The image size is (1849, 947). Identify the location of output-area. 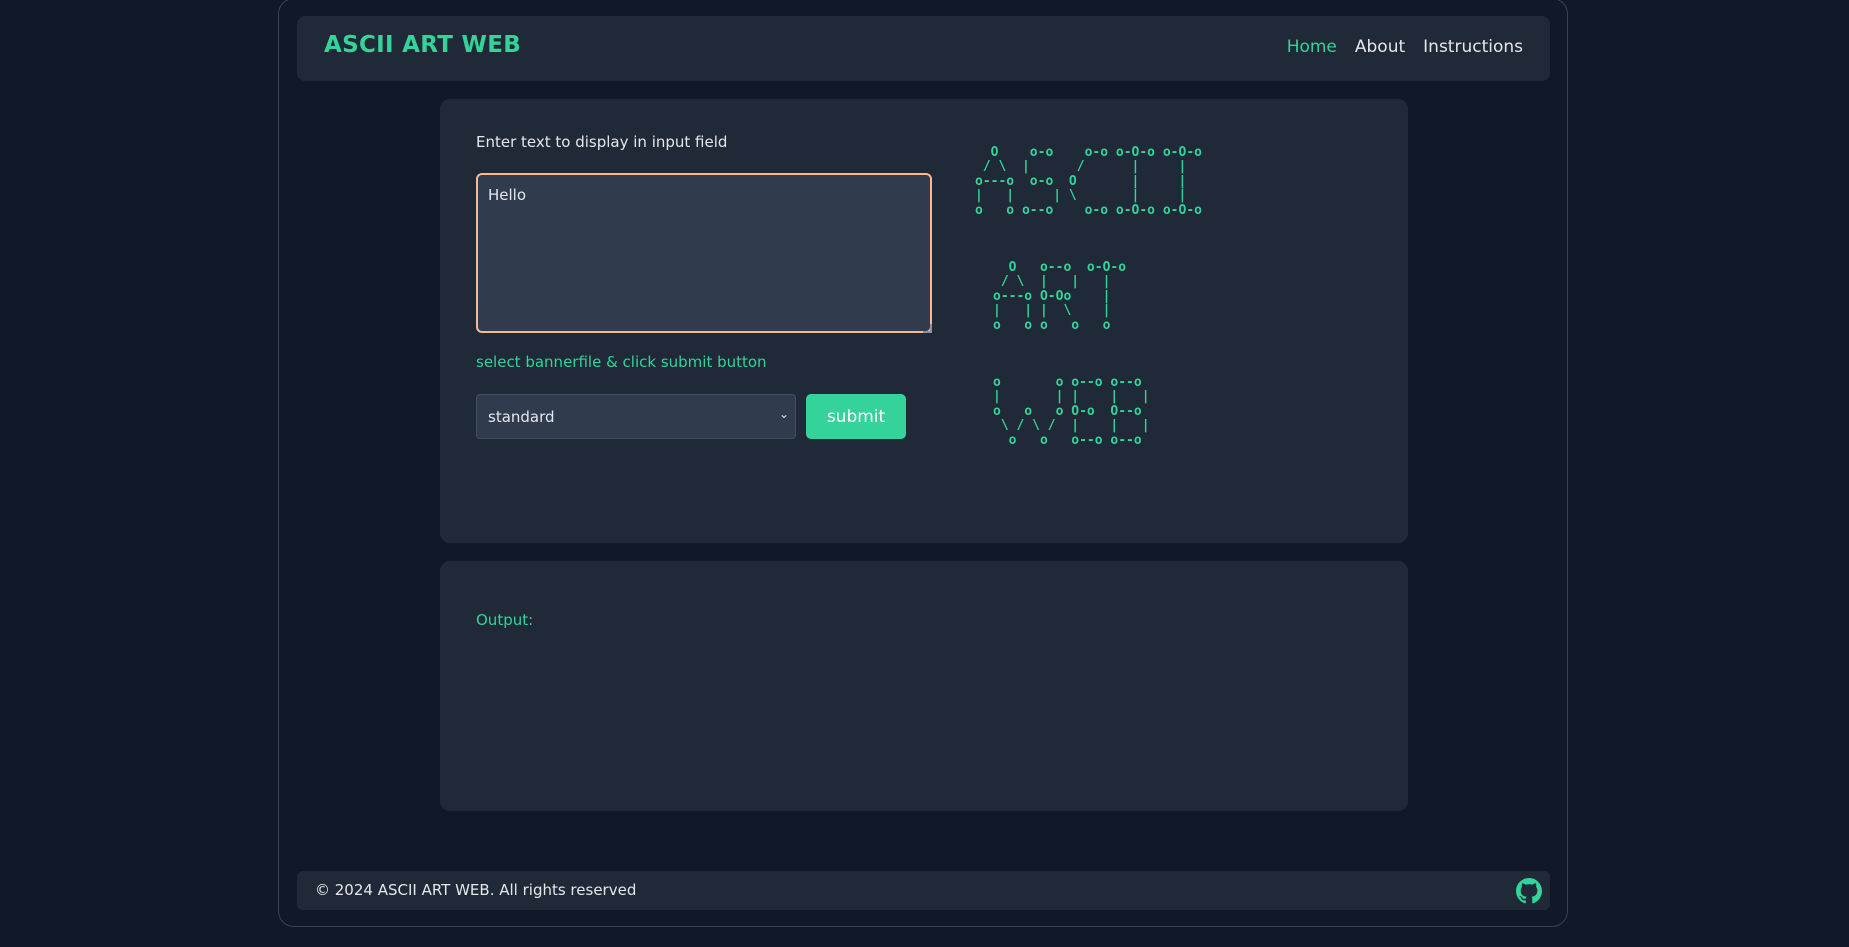
(924, 711).